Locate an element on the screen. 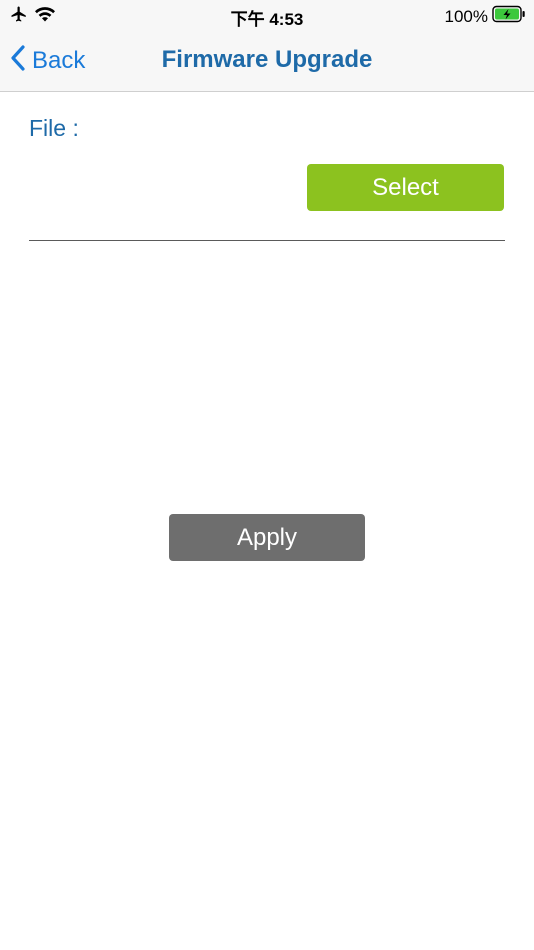 This screenshot has height=950, width=534. status-bar: 下午 4:53 100% is located at coordinates (267, 15).